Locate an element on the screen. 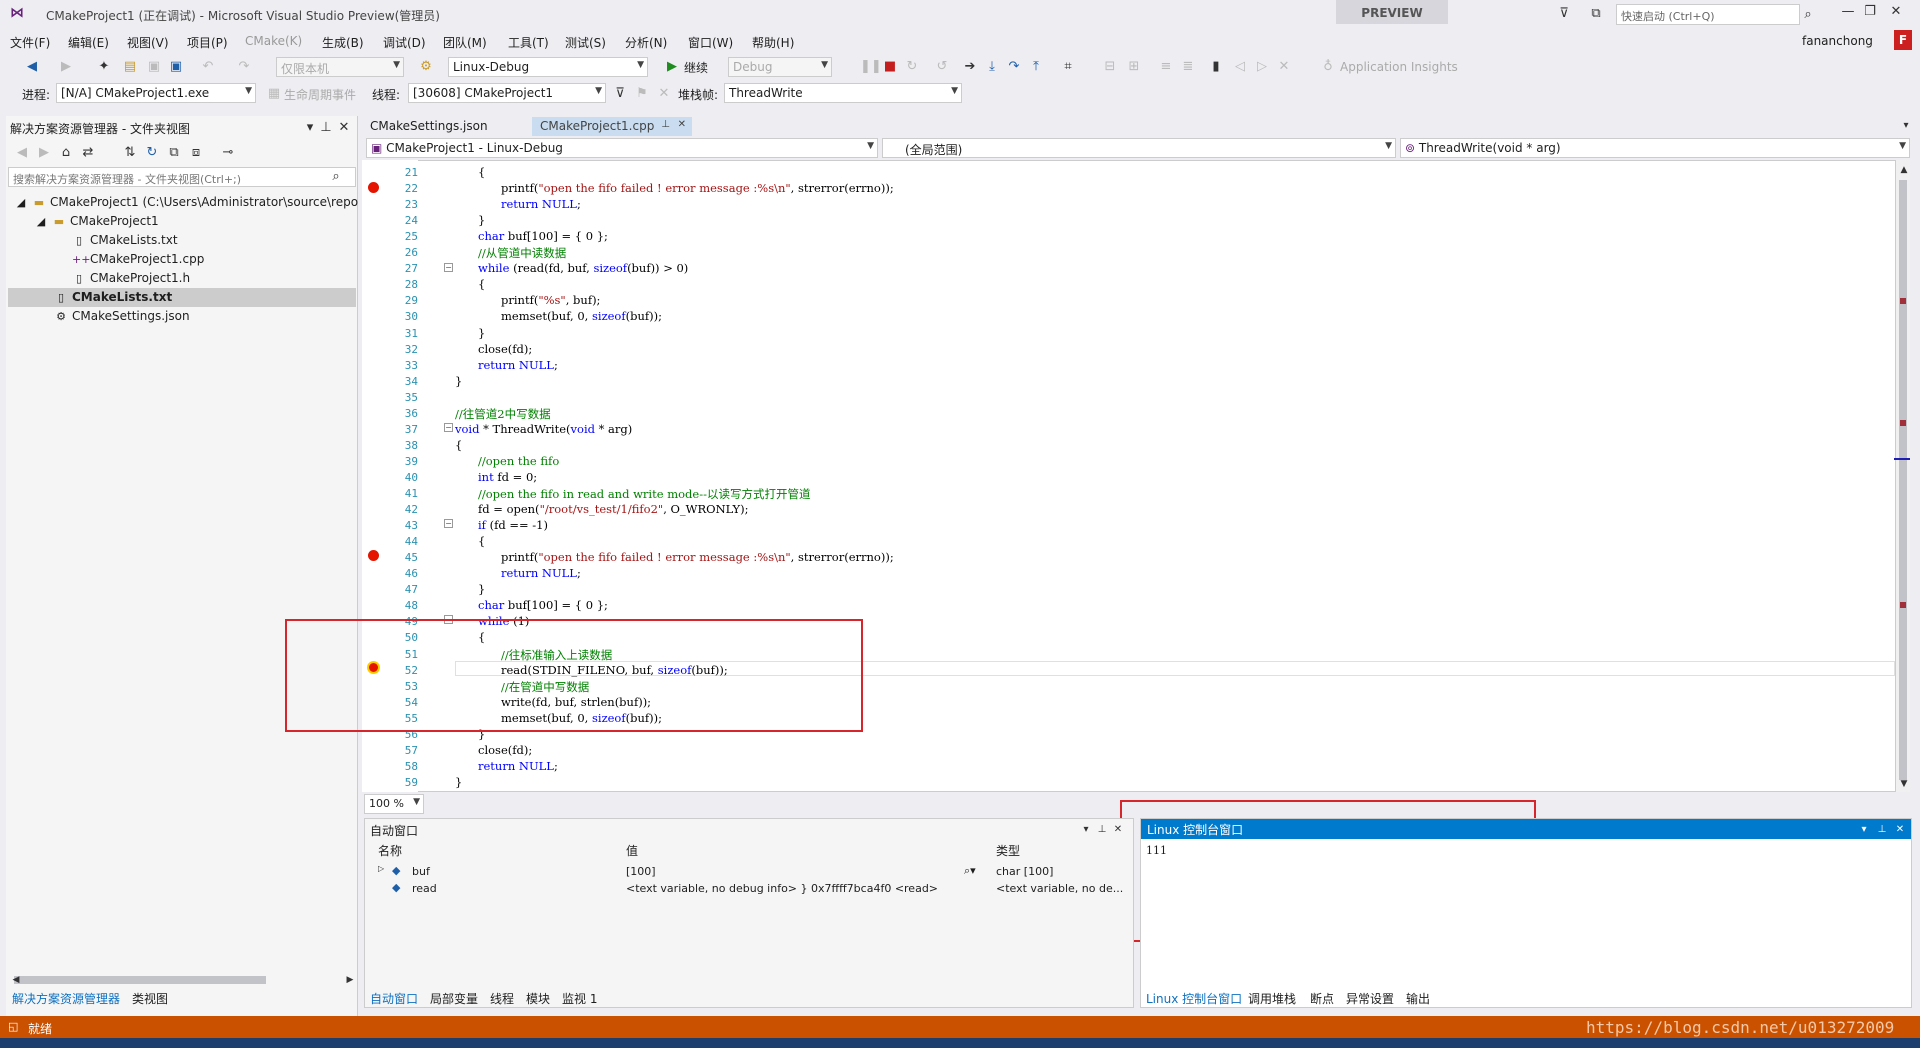 The image size is (1920, 1048). new-project-icon: ✦ is located at coordinates (104, 67).